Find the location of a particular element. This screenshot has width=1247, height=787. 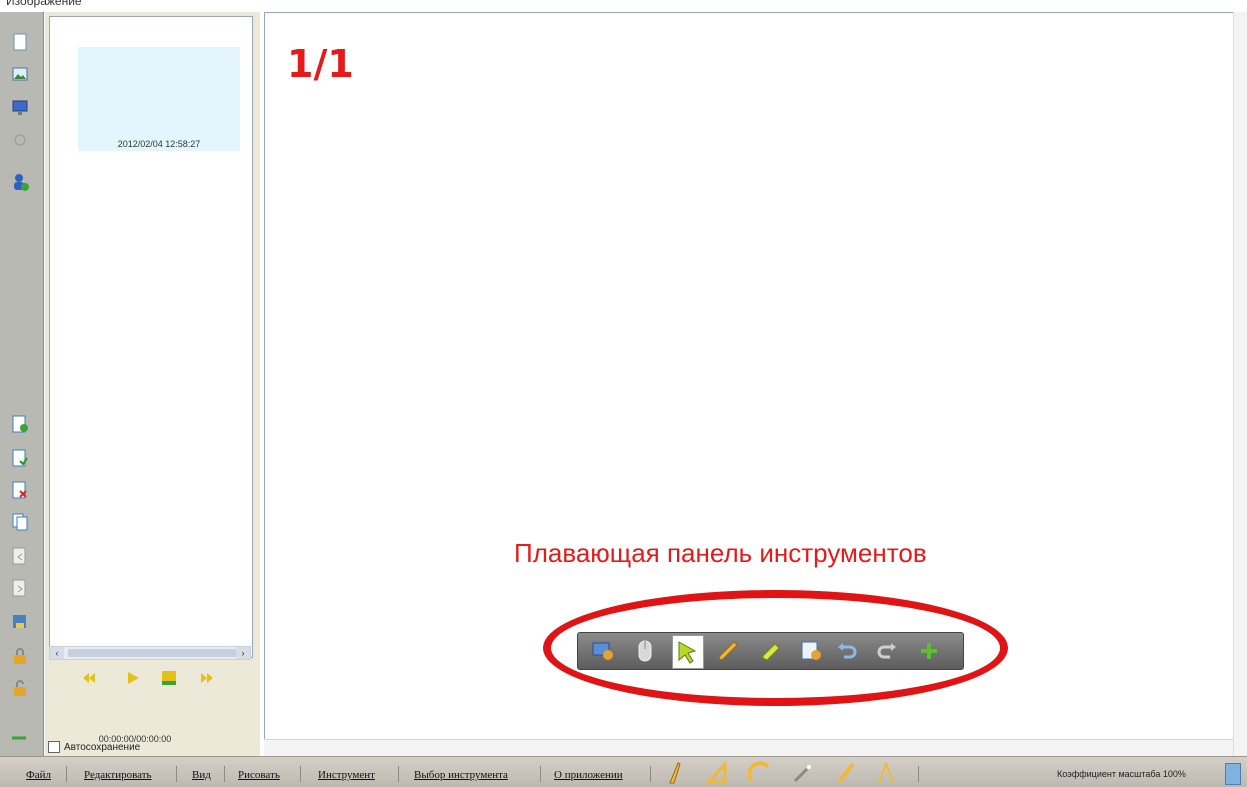

user-icon is located at coordinates (20, 182).